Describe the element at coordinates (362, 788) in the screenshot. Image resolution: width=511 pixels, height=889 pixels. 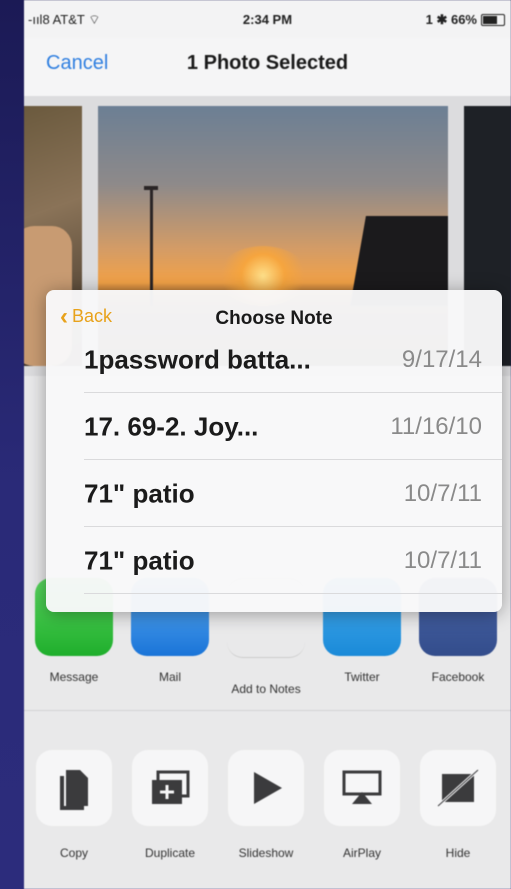
I see `airplay-icon` at that location.